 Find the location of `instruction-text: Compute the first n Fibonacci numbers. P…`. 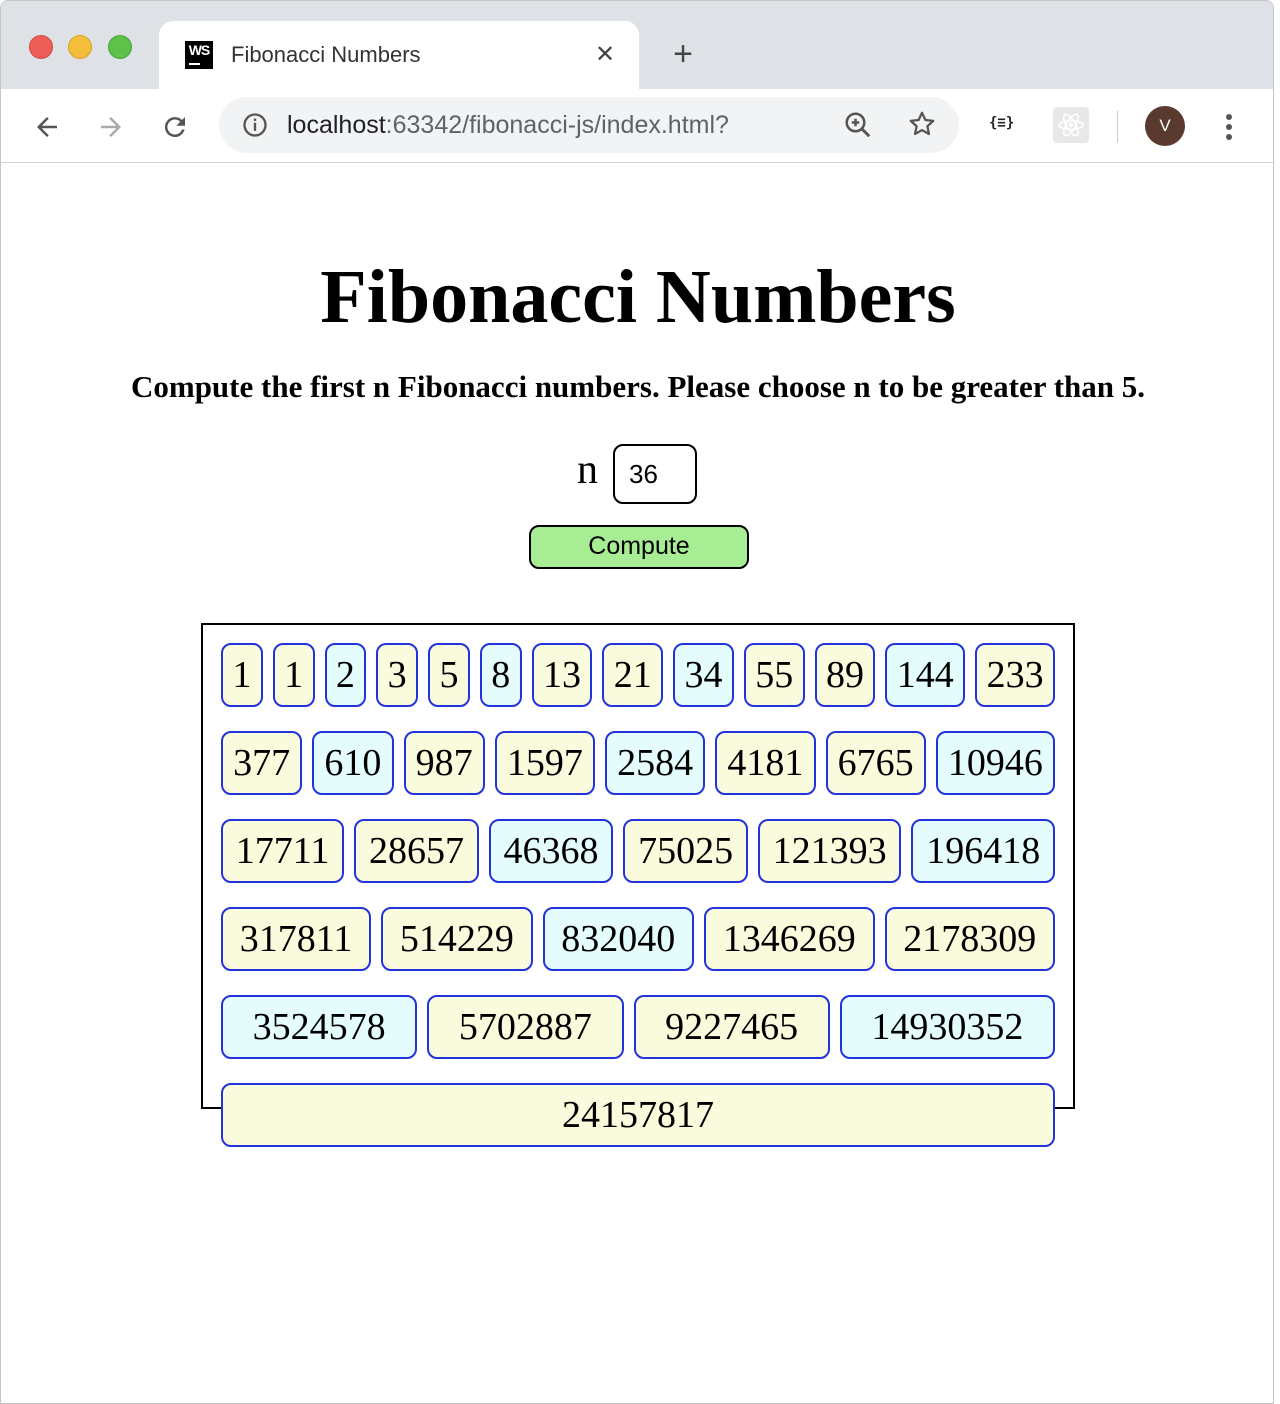

instruction-text: Compute the first n Fibonacci numbers. P… is located at coordinates (638, 386).